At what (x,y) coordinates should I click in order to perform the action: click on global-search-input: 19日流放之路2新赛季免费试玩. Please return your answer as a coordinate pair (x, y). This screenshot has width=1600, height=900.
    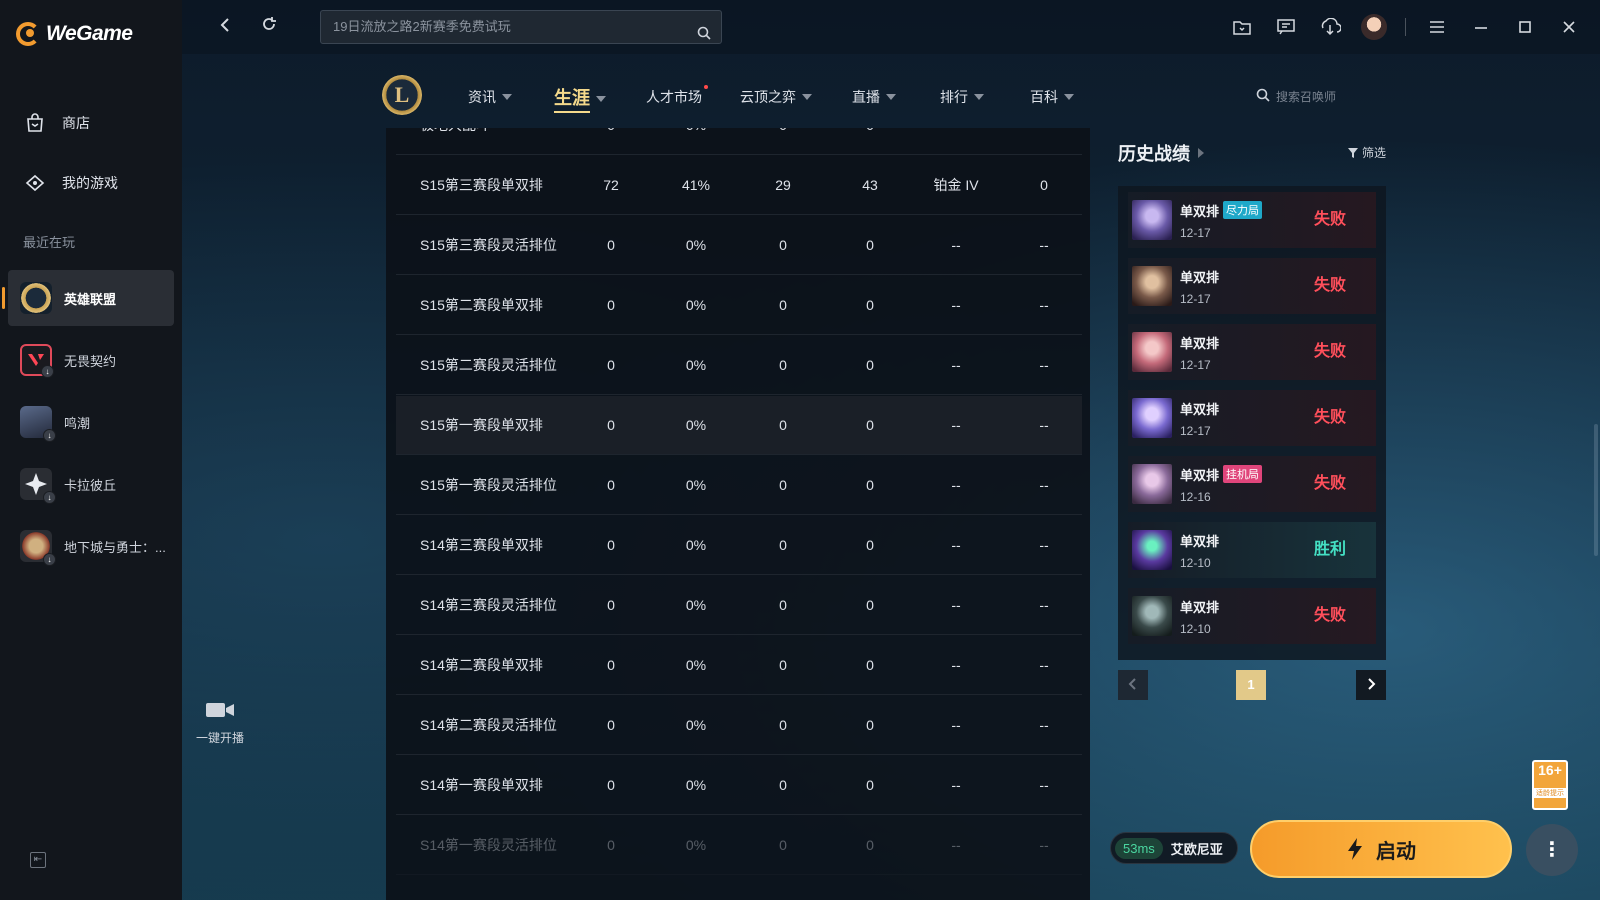
    Looking at the image, I should click on (521, 27).